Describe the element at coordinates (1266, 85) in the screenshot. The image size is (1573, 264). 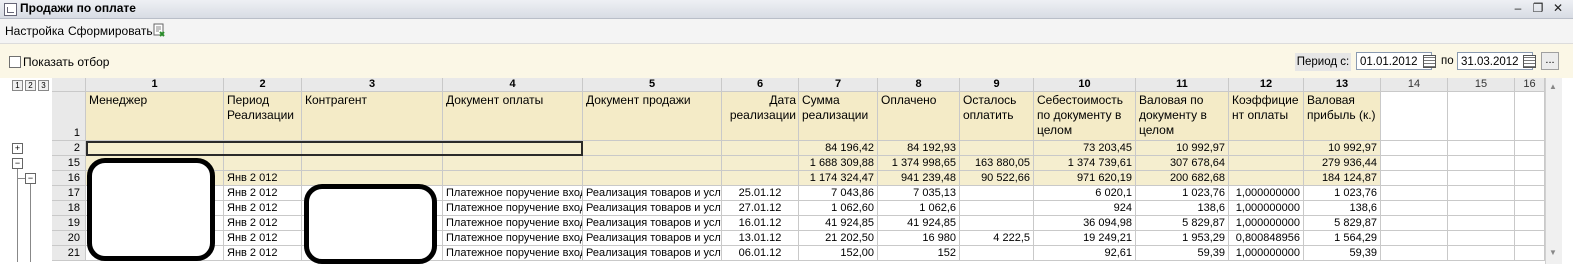
I see `column-number: 12` at that location.